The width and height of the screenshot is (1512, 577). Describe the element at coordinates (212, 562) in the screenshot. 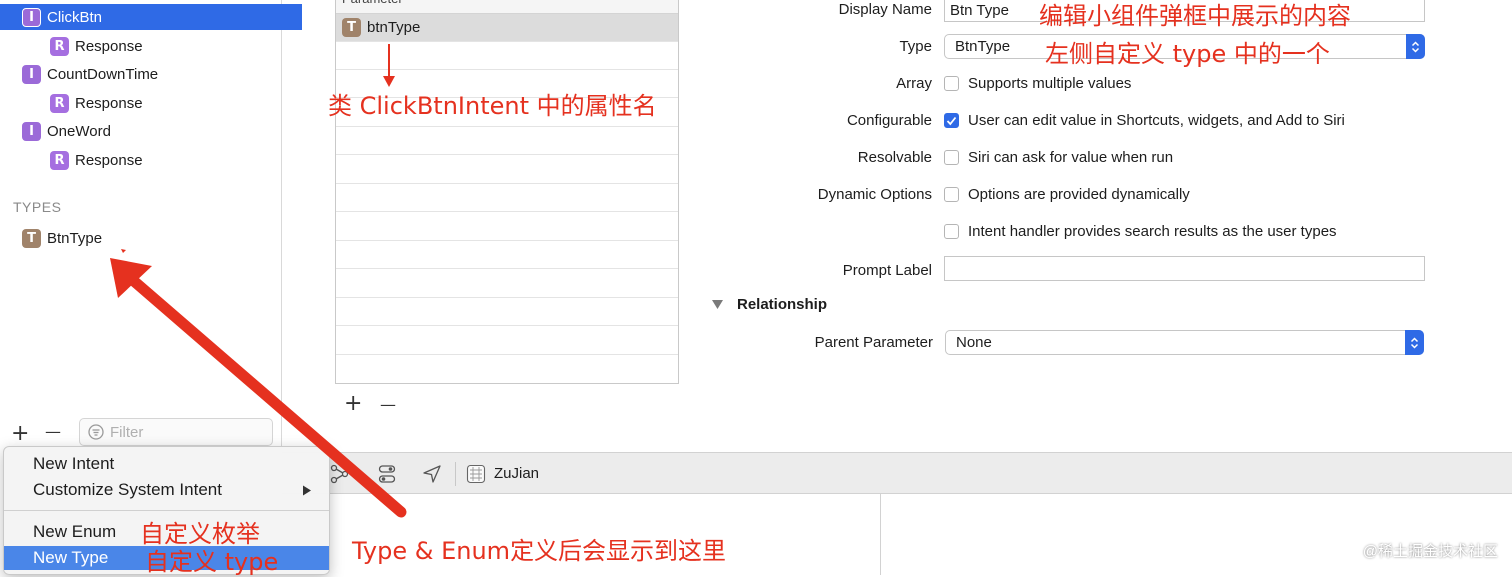

I see `annotation-new-type: 自定义 type` at that location.